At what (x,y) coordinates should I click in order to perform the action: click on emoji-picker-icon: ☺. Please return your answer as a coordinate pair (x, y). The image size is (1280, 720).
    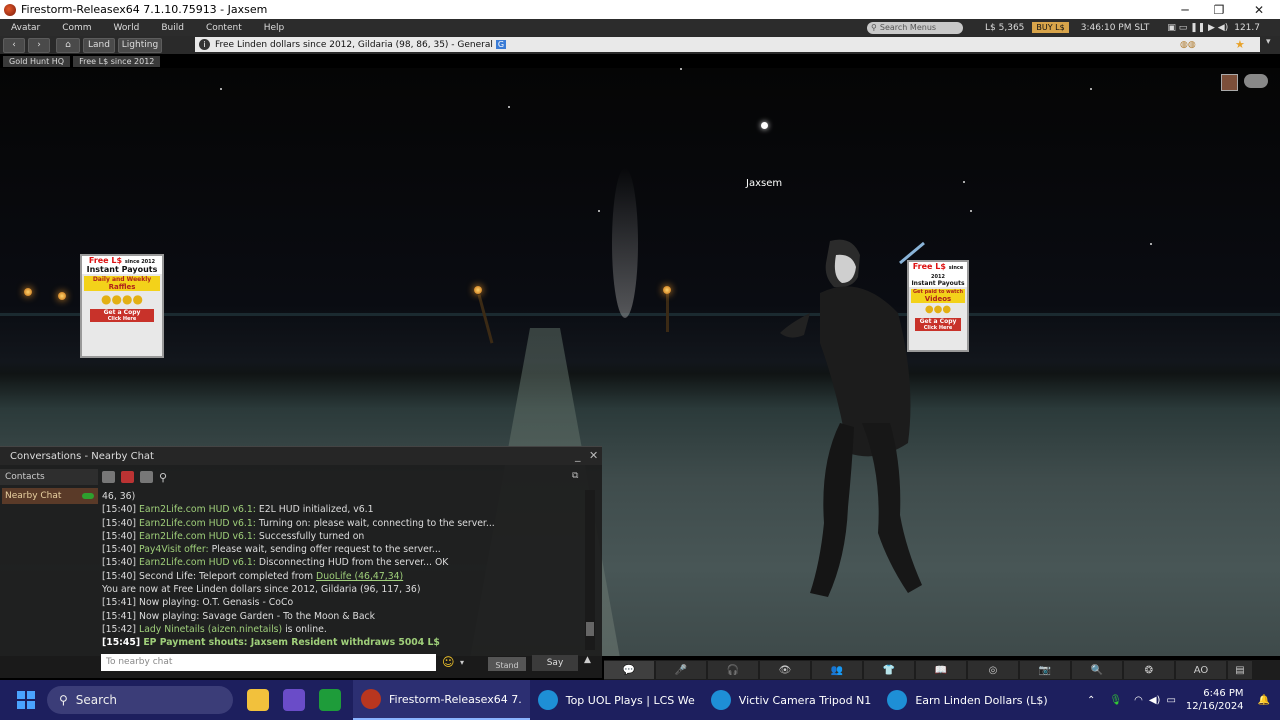
    Looking at the image, I should click on (448, 662).